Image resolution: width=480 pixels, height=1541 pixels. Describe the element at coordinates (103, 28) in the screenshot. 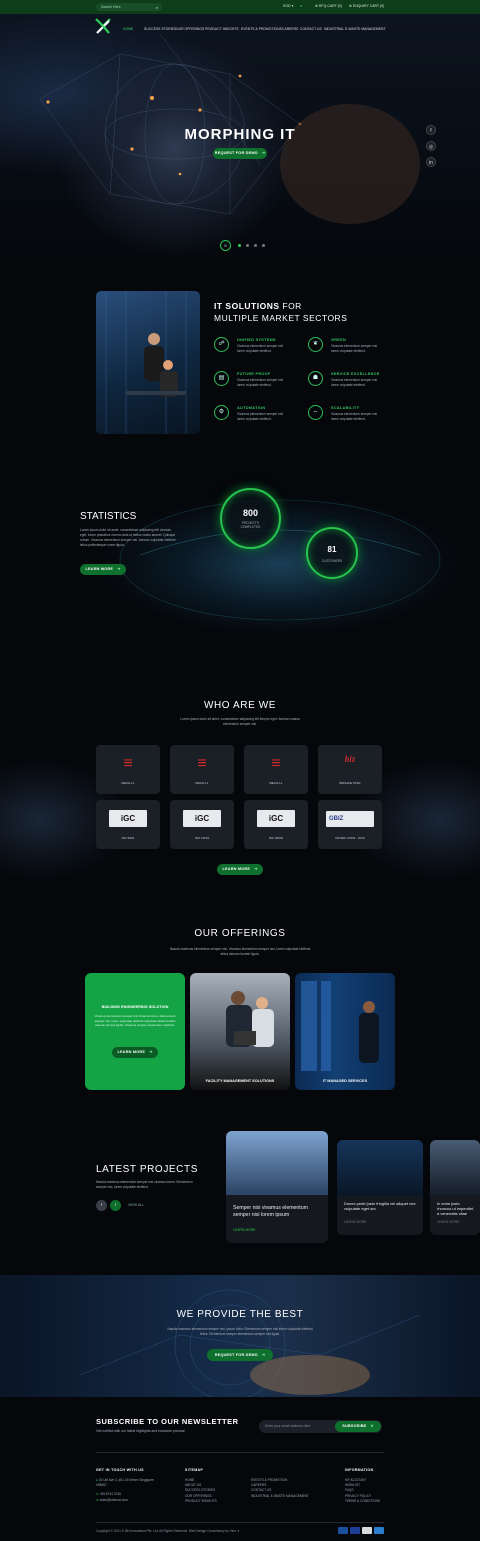

I see `site-logo` at that location.